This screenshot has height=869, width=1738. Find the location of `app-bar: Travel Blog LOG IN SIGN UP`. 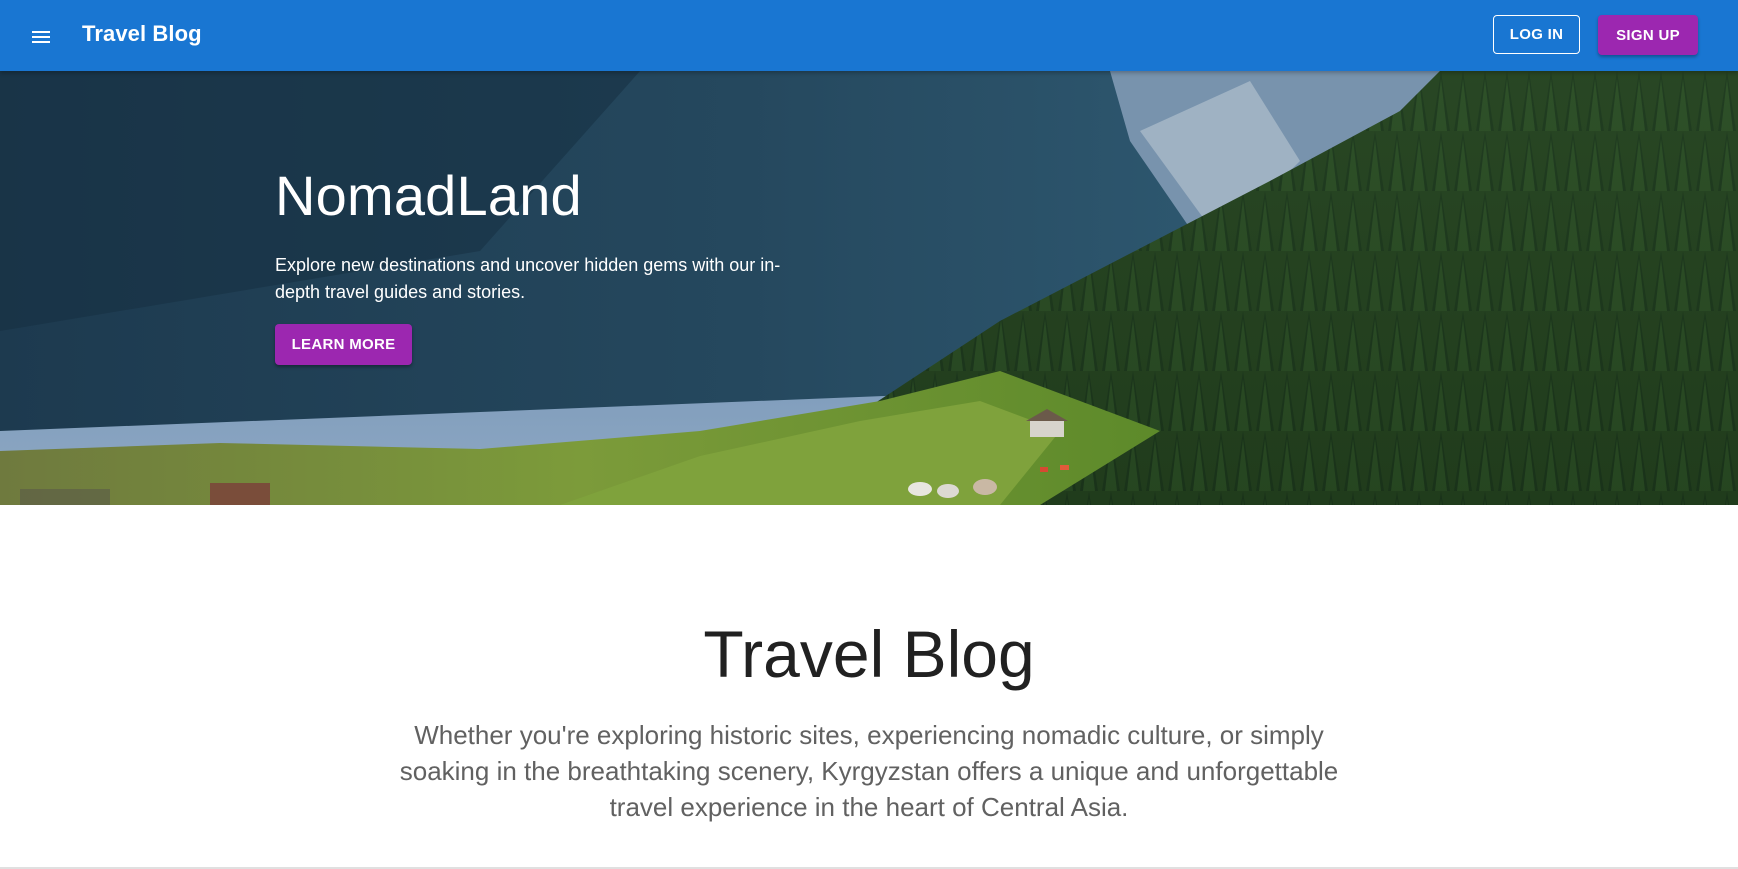

app-bar: Travel Blog LOG IN SIGN UP is located at coordinates (869, 35).